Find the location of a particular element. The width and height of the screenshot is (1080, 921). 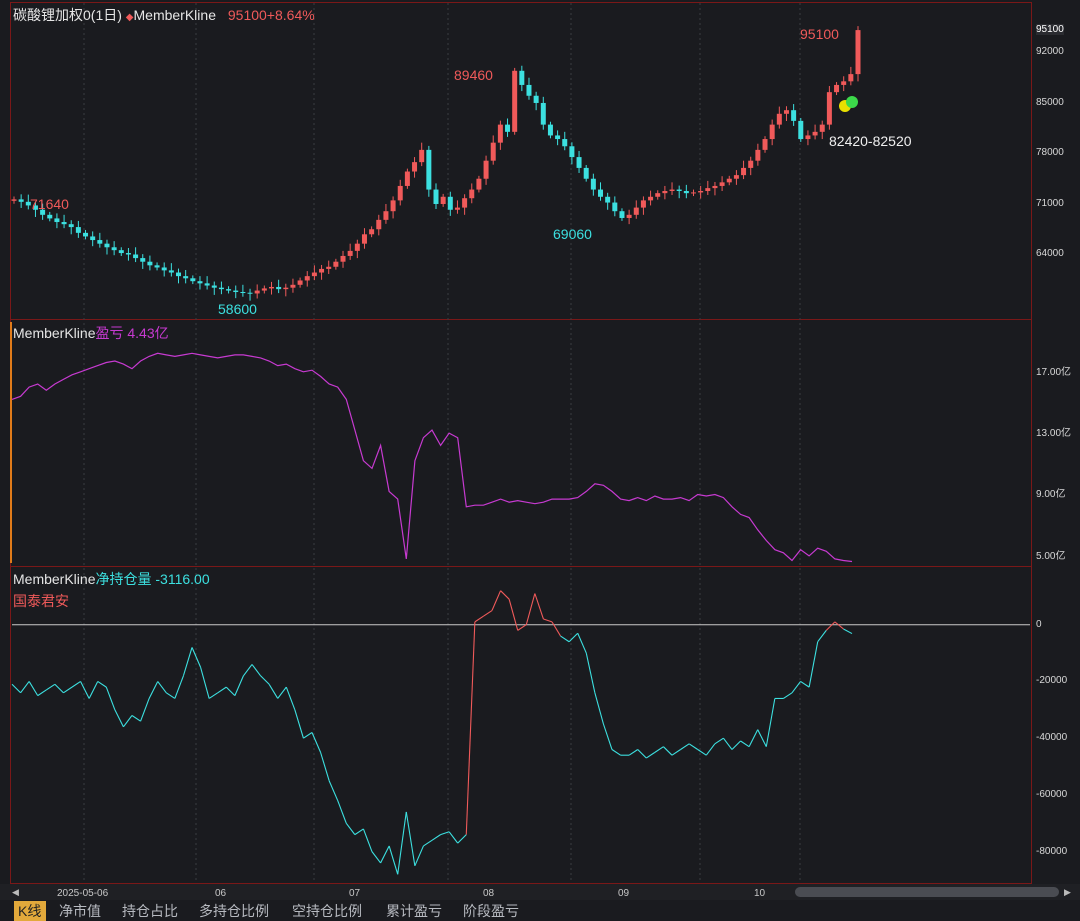

tab-short-ratio: 空持仓比例 is located at coordinates (332, 911).